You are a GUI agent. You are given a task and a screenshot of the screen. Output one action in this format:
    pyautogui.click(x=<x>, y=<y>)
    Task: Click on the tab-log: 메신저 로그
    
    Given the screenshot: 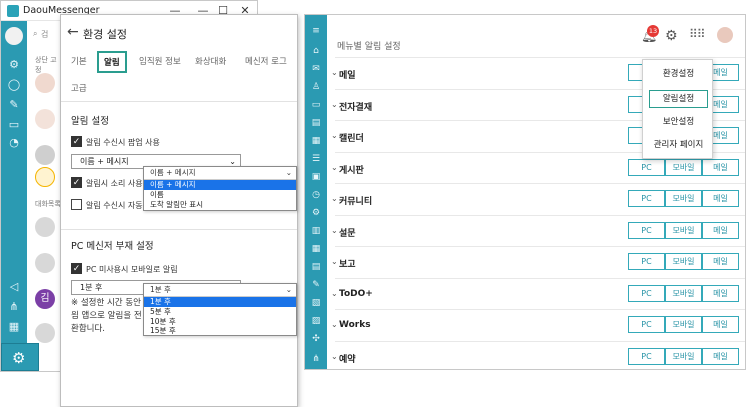 What is the action you would take?
    pyautogui.click(x=266, y=61)
    